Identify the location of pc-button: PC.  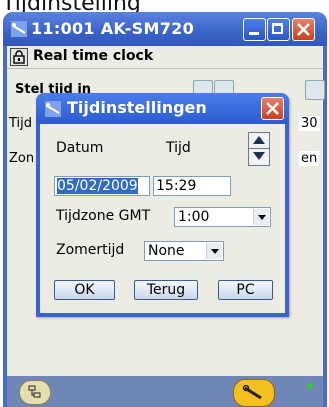
(245, 290).